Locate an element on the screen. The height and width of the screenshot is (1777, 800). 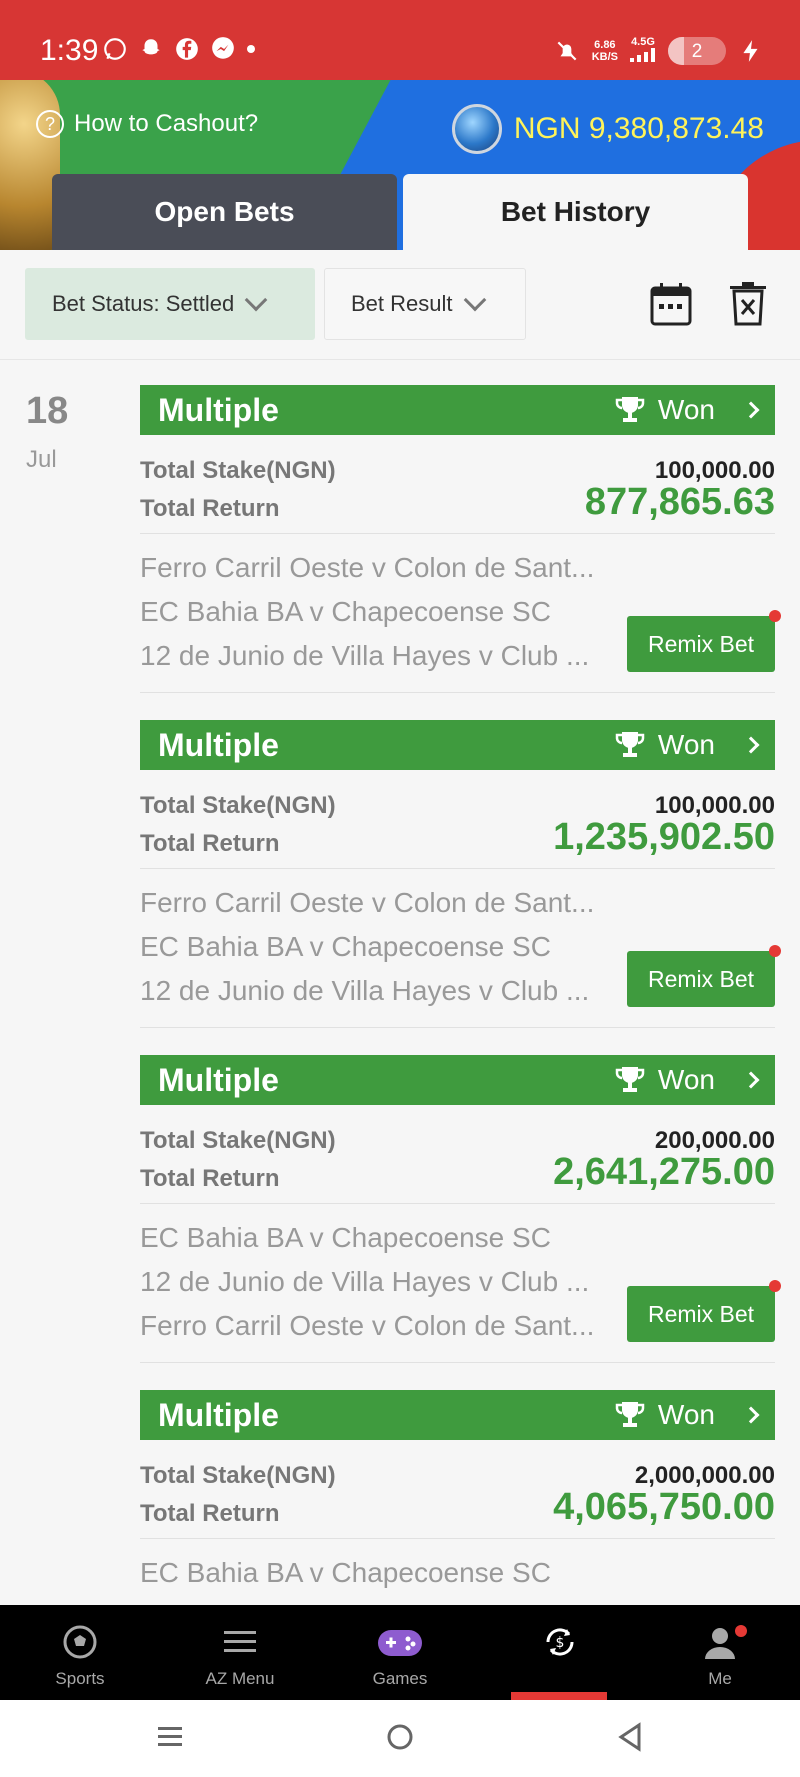
nav-cashout: $ is located at coordinates (560, 1652).